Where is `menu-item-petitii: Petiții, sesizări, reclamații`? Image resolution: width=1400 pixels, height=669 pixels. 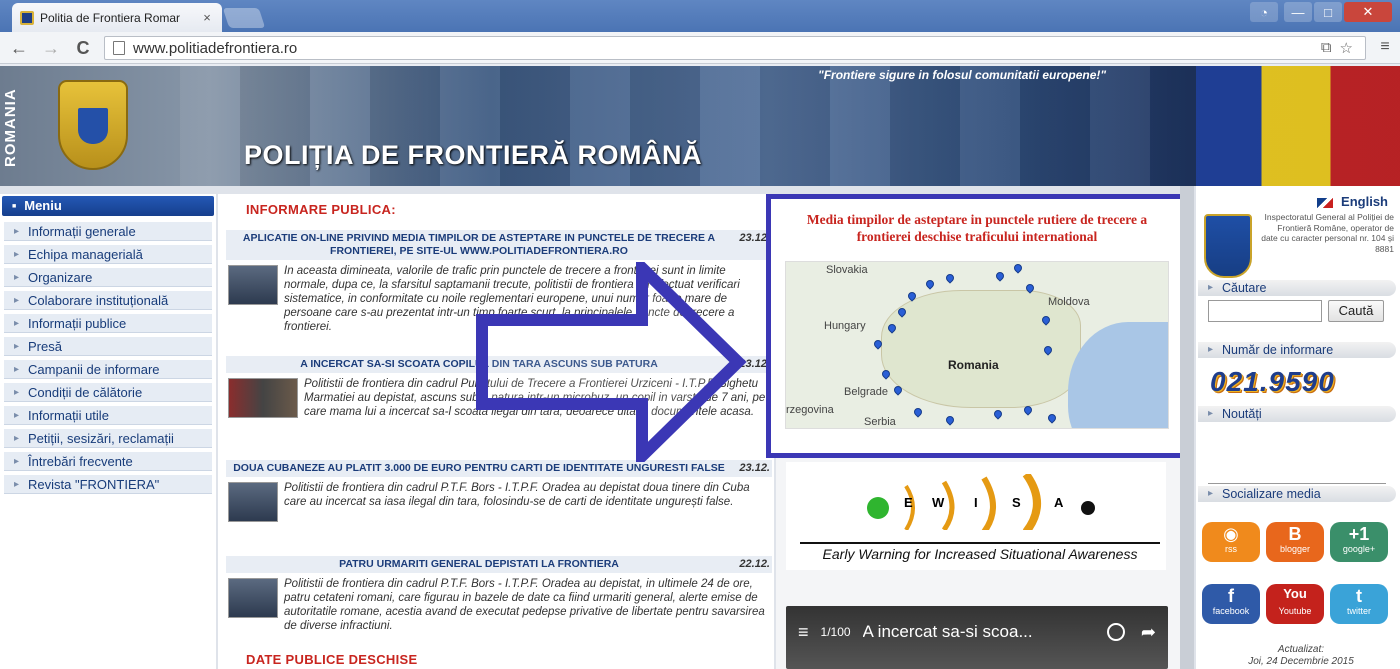 menu-item-petitii: Petiții, sesizări, reclamații is located at coordinates (108, 438).